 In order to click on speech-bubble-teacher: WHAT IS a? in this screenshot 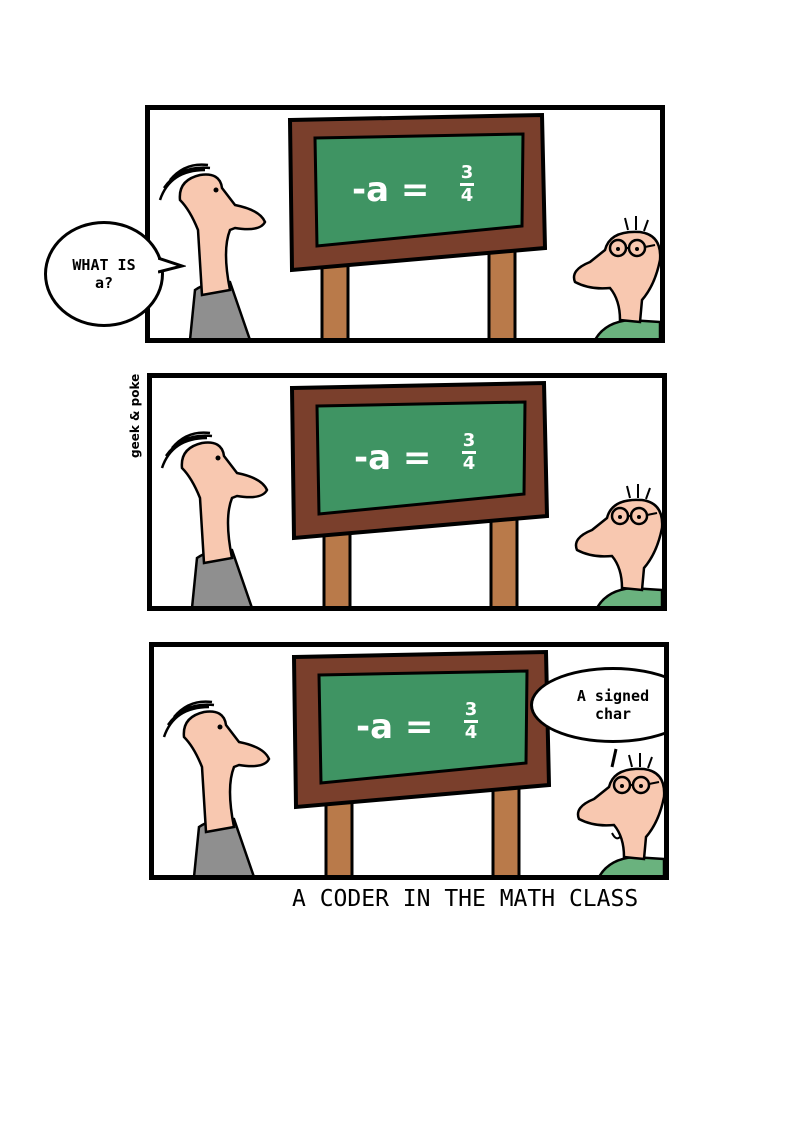, I will do `click(104, 274)`.